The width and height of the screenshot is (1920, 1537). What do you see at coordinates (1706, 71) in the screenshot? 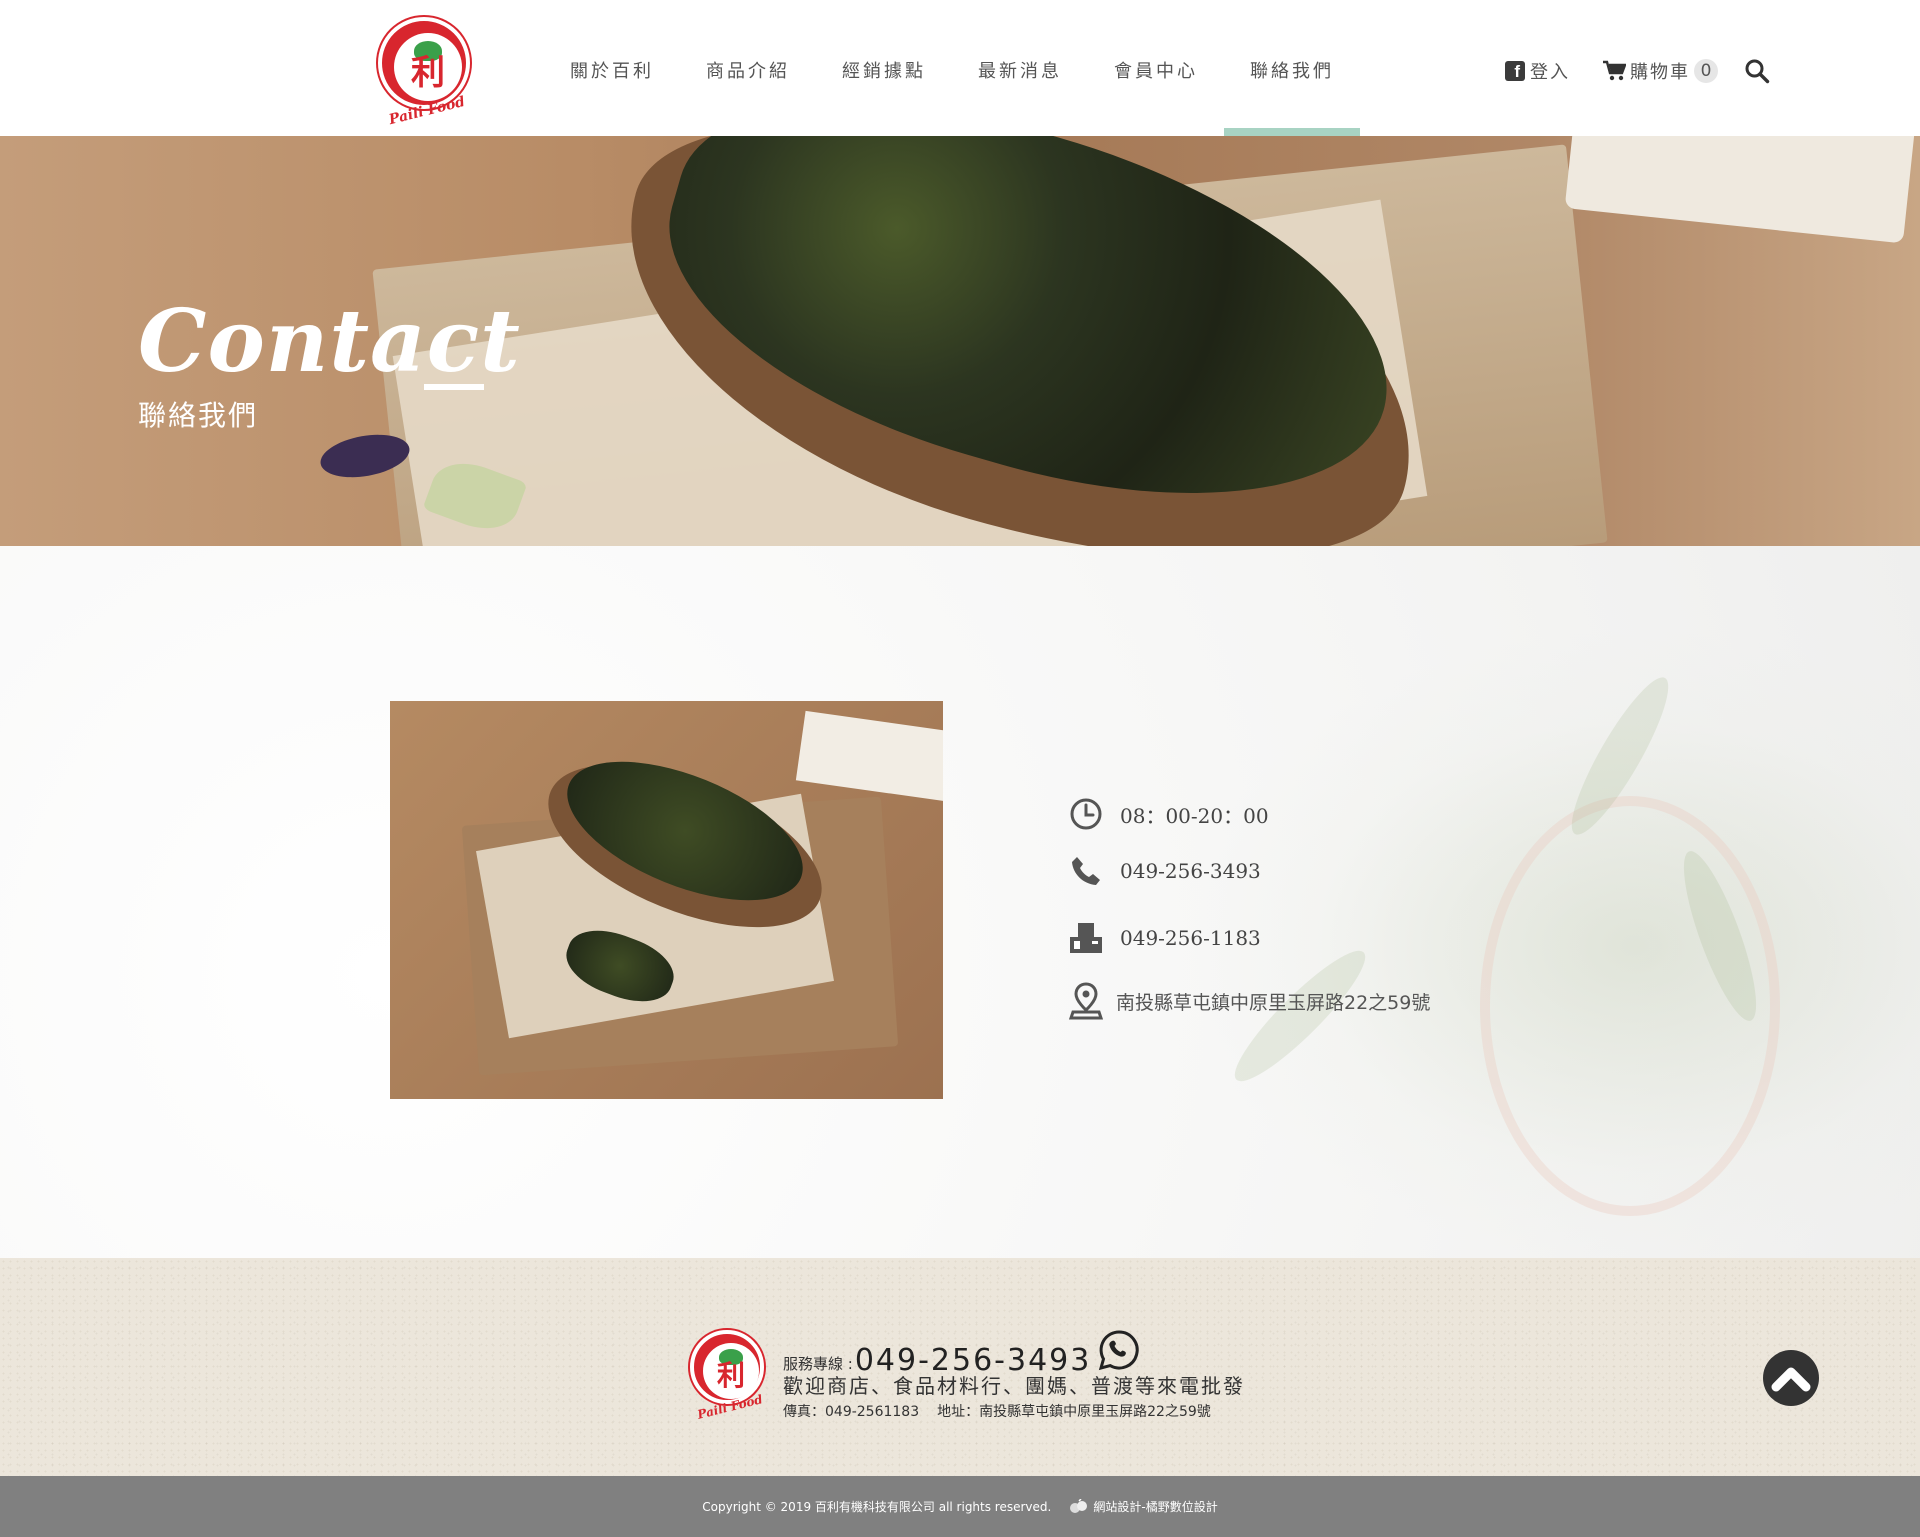
I see `cart-count-badge: 0` at bounding box center [1706, 71].